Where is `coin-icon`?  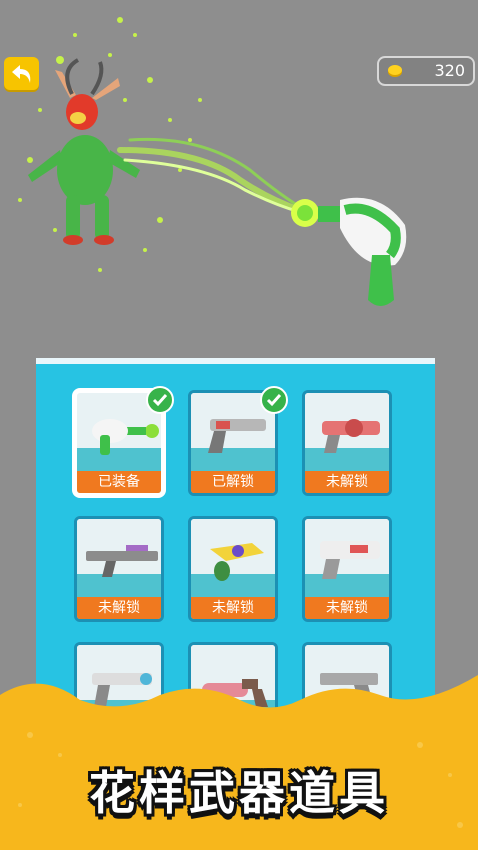 coin-icon is located at coordinates (395, 71).